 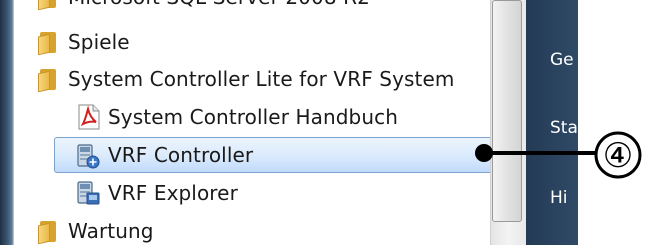 What do you see at coordinates (219, 4) in the screenshot?
I see `menu-item-label: Microsoft SQL Server 2008 R2` at bounding box center [219, 4].